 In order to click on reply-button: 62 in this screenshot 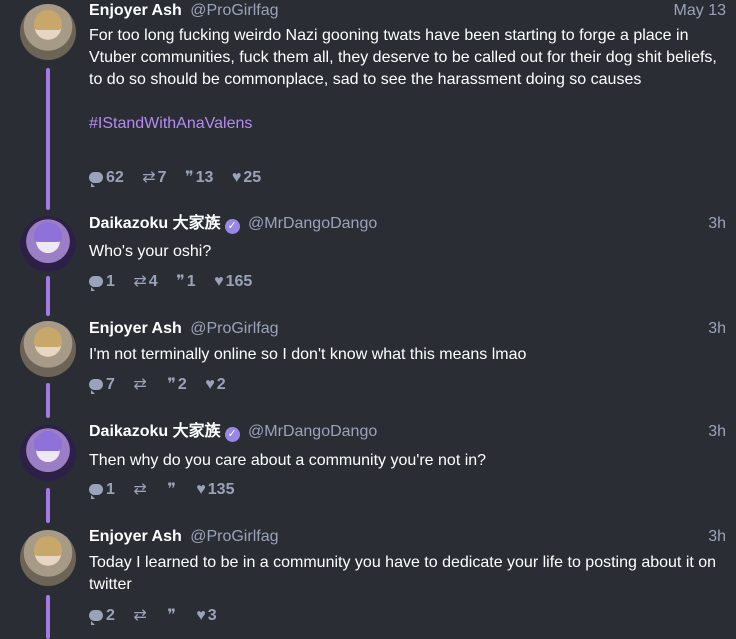, I will do `click(106, 178)`.